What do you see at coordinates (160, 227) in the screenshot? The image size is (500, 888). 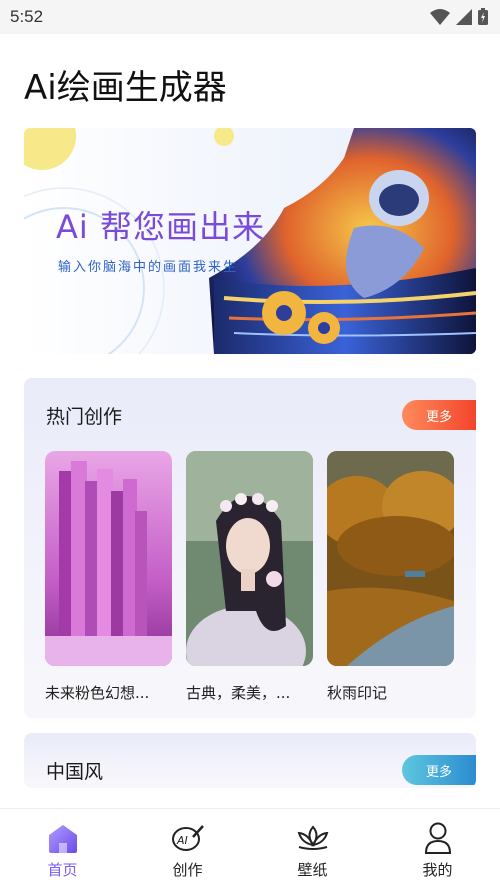 I see `banner-title: Ai 帮您画出来` at bounding box center [160, 227].